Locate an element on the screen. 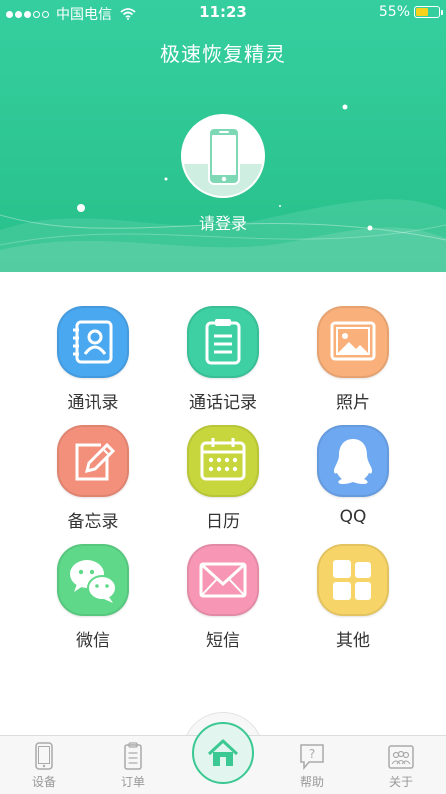 The image size is (446, 794). feature-label: 通讯录 is located at coordinates (93, 403).